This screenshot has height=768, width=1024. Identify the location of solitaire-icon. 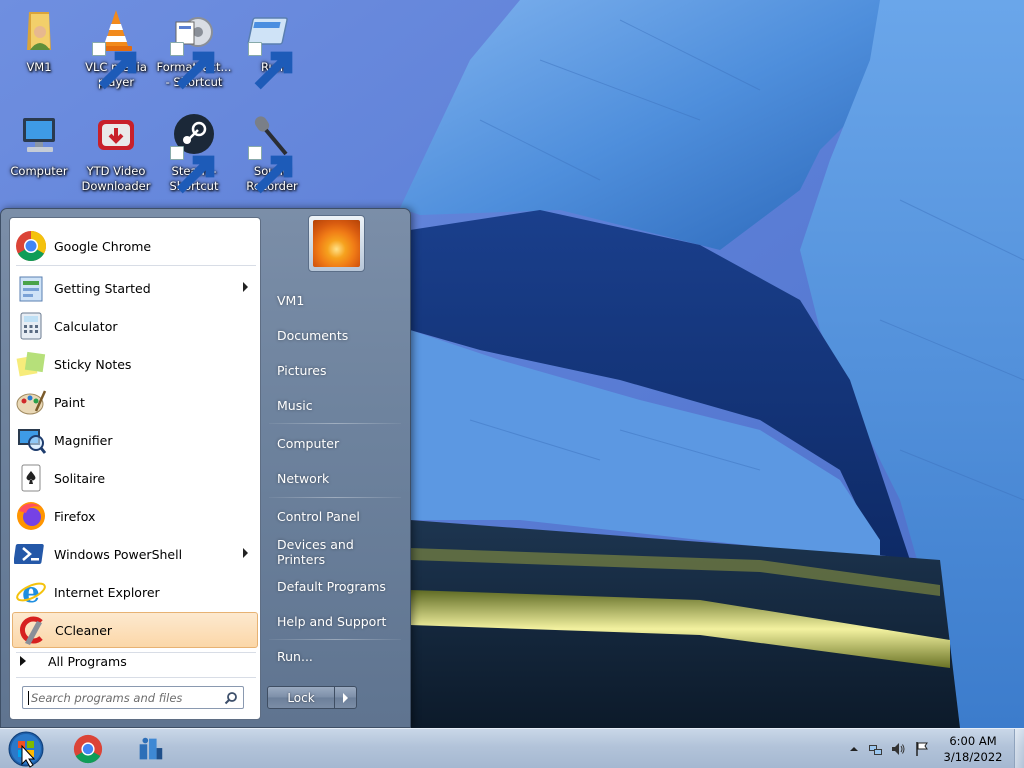
(31, 478).